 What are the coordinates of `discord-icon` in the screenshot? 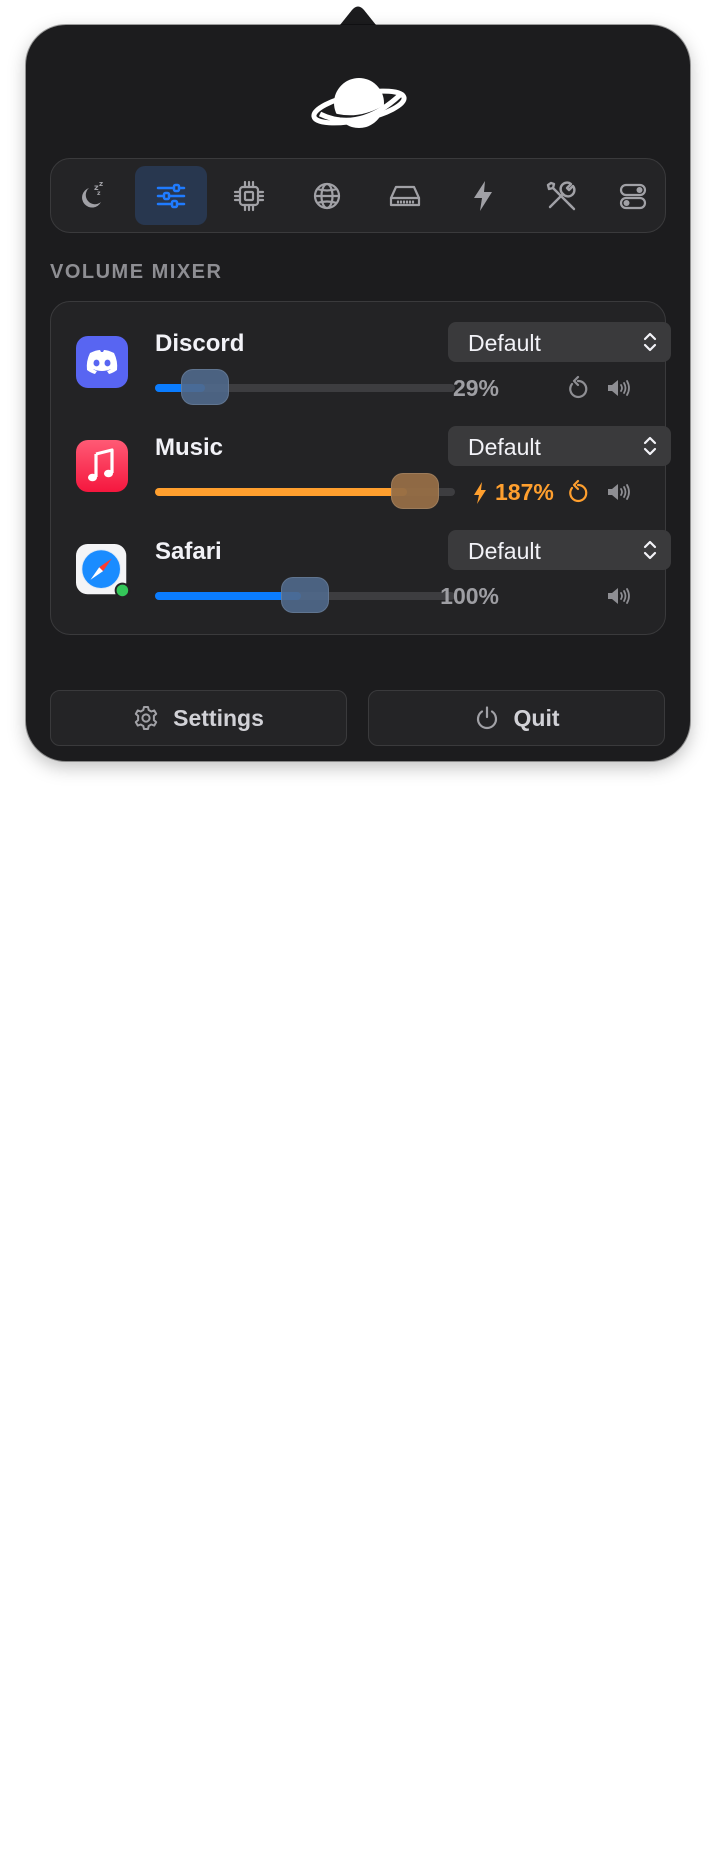 It's located at (102, 362).